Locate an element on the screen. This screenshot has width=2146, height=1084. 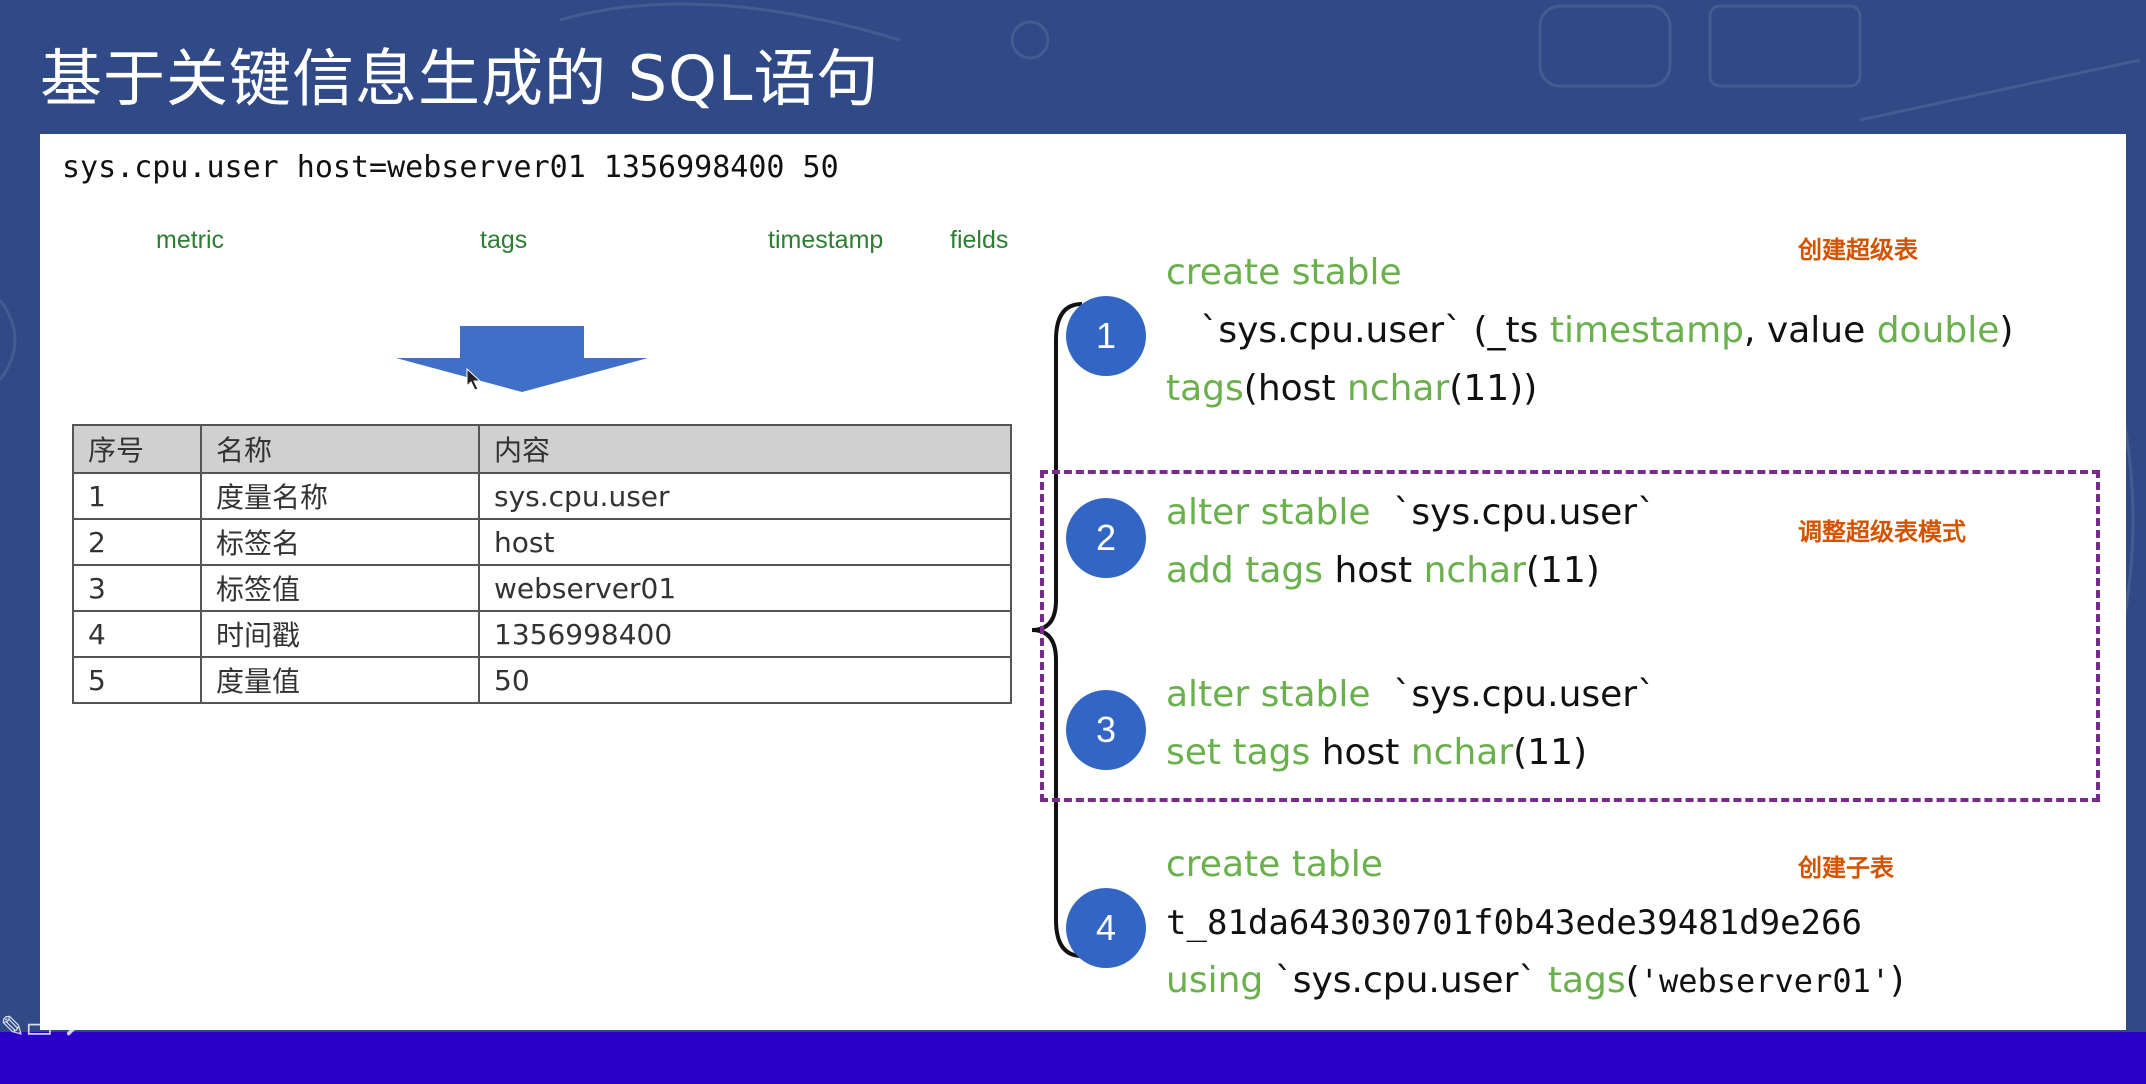
cell-index: 1 is located at coordinates (137, 496).